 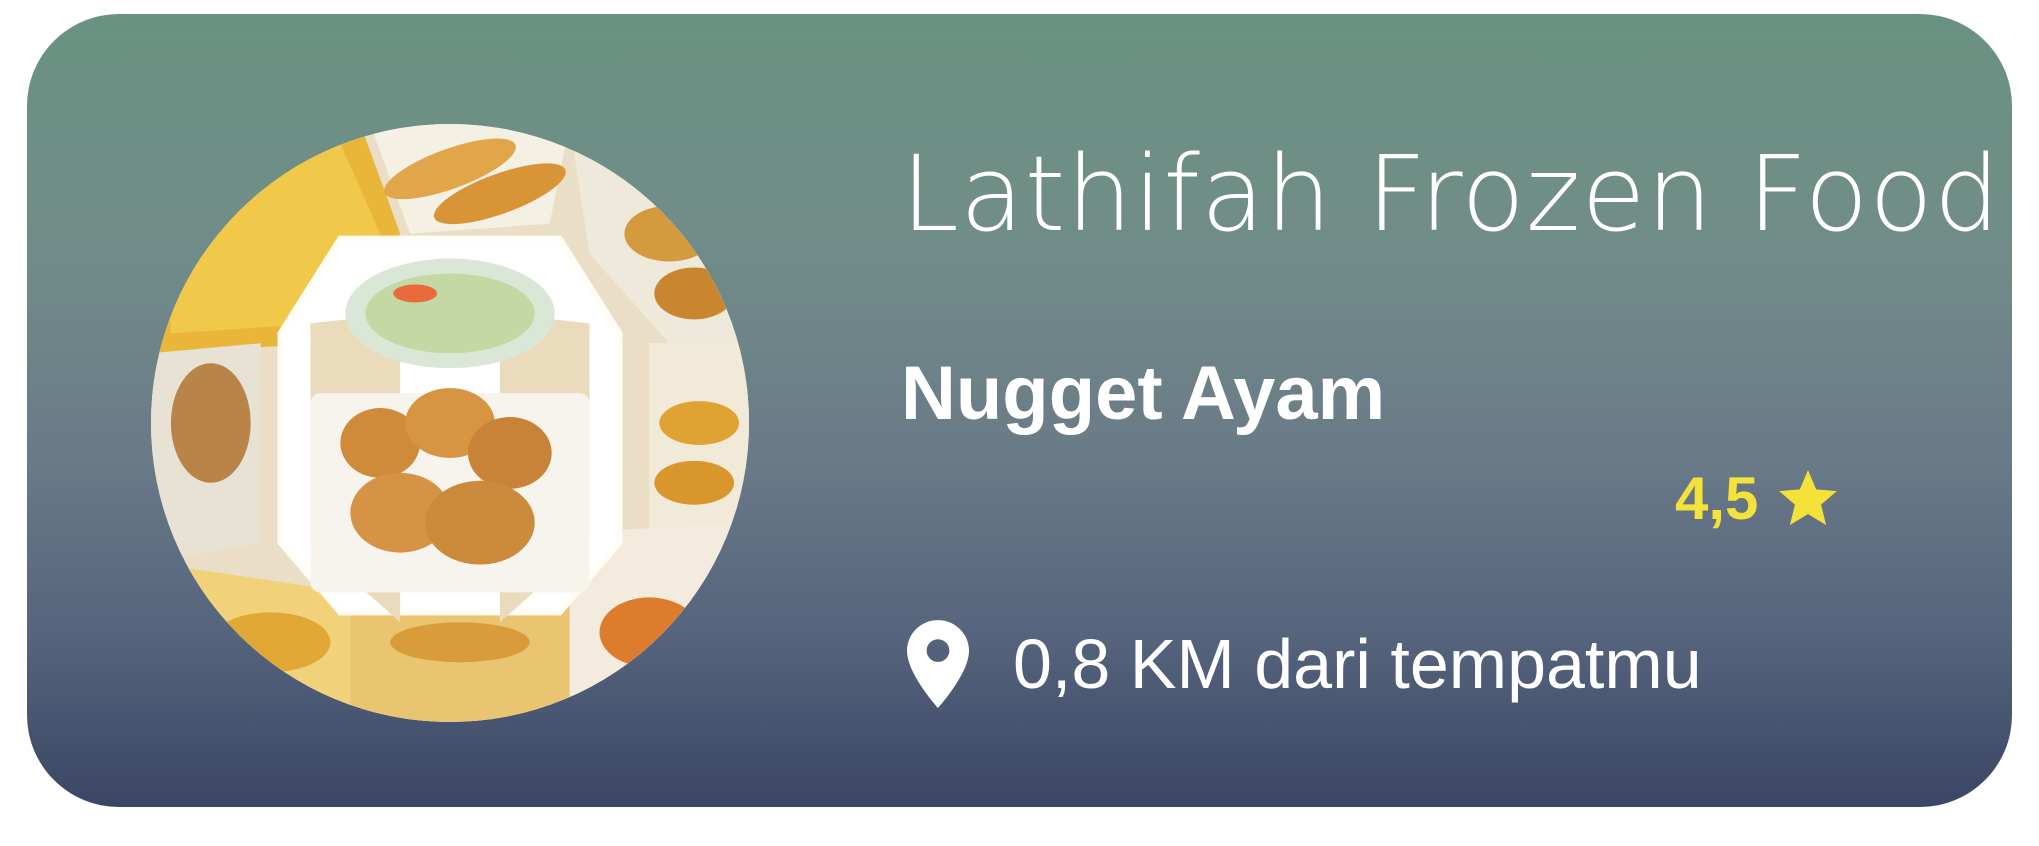 What do you see at coordinates (1143, 393) in the screenshot?
I see `product-name: Nugget Ayam` at bounding box center [1143, 393].